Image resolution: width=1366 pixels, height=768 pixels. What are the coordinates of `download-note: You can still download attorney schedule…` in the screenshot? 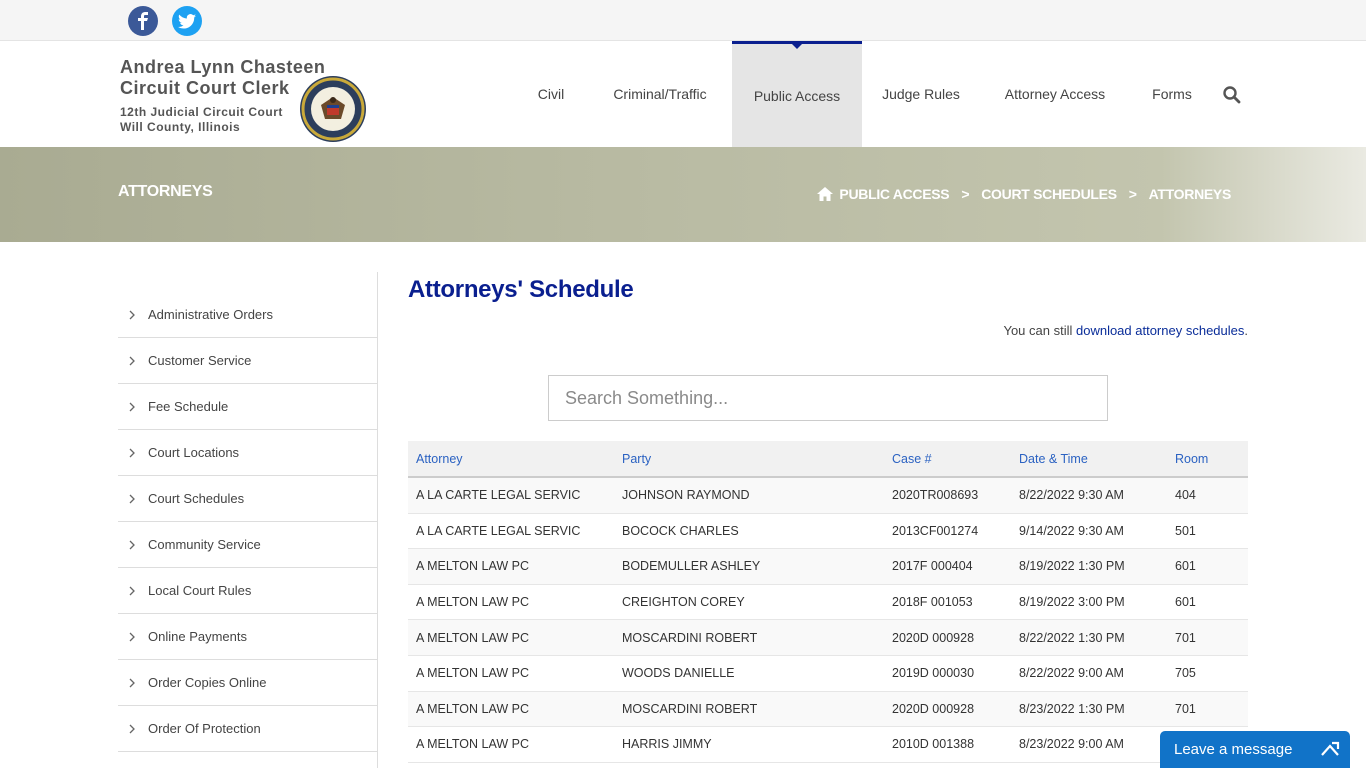 It's located at (1125, 330).